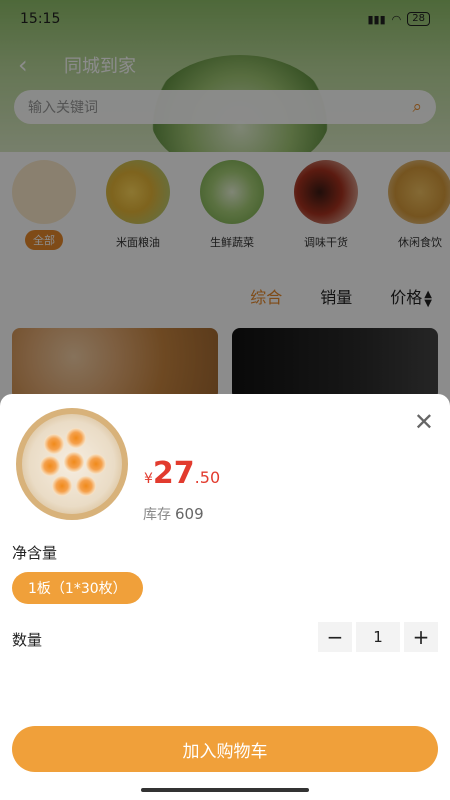 The height and width of the screenshot is (800, 450). Describe the element at coordinates (173, 514) in the screenshot. I see `stock-info: 库存 609` at that location.